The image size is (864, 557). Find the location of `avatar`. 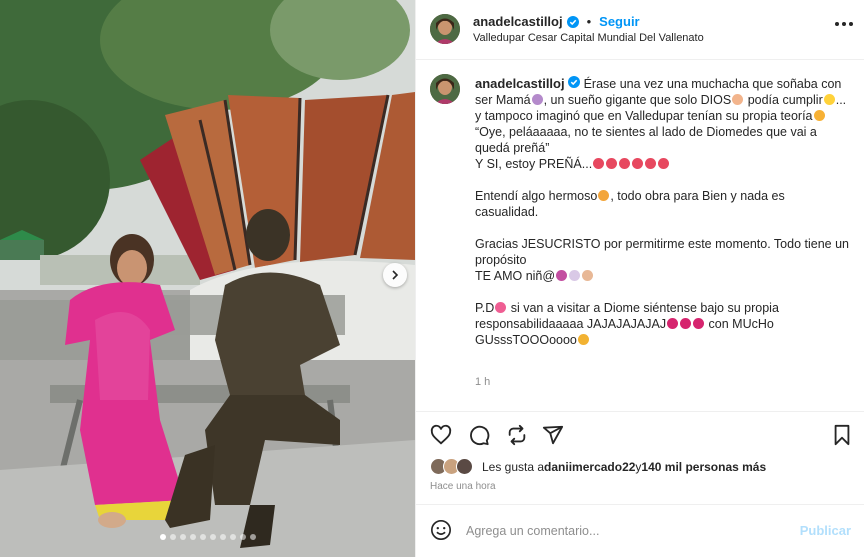

avatar is located at coordinates (464, 466).